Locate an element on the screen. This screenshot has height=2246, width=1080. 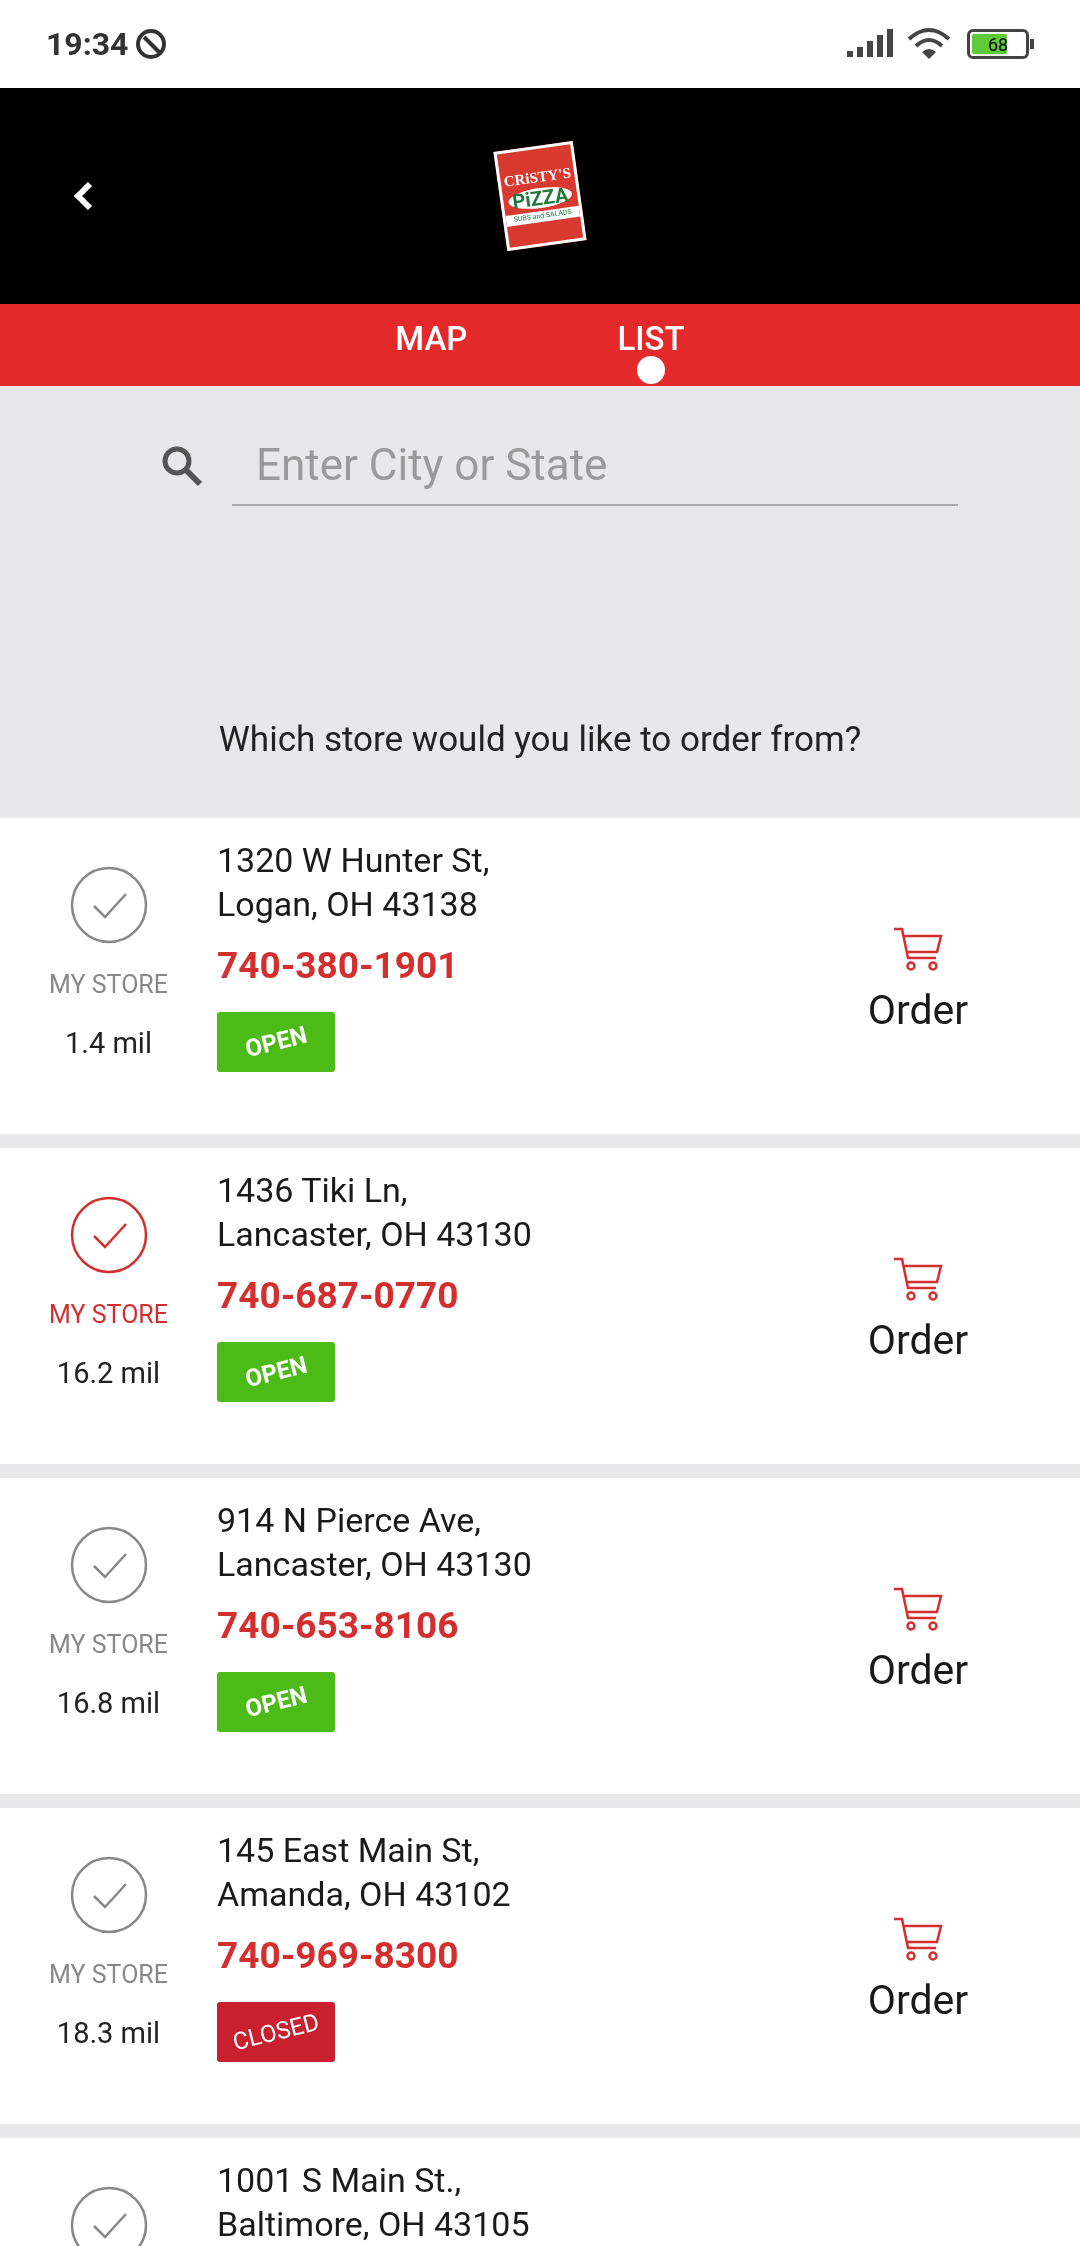
address-line: Logan, OH 43138 is located at coordinates (347, 904).